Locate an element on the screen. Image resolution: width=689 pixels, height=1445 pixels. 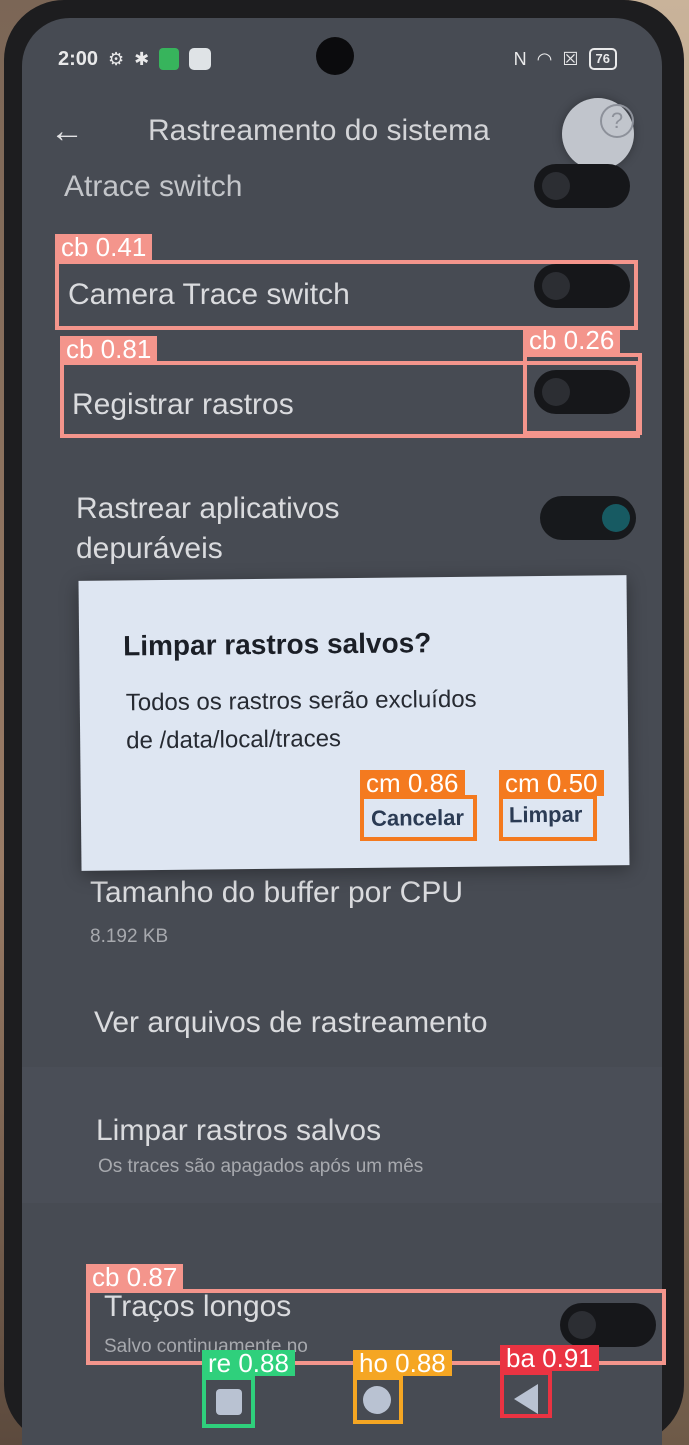
debuggable-apps-switch is located at coordinates (588, 518).